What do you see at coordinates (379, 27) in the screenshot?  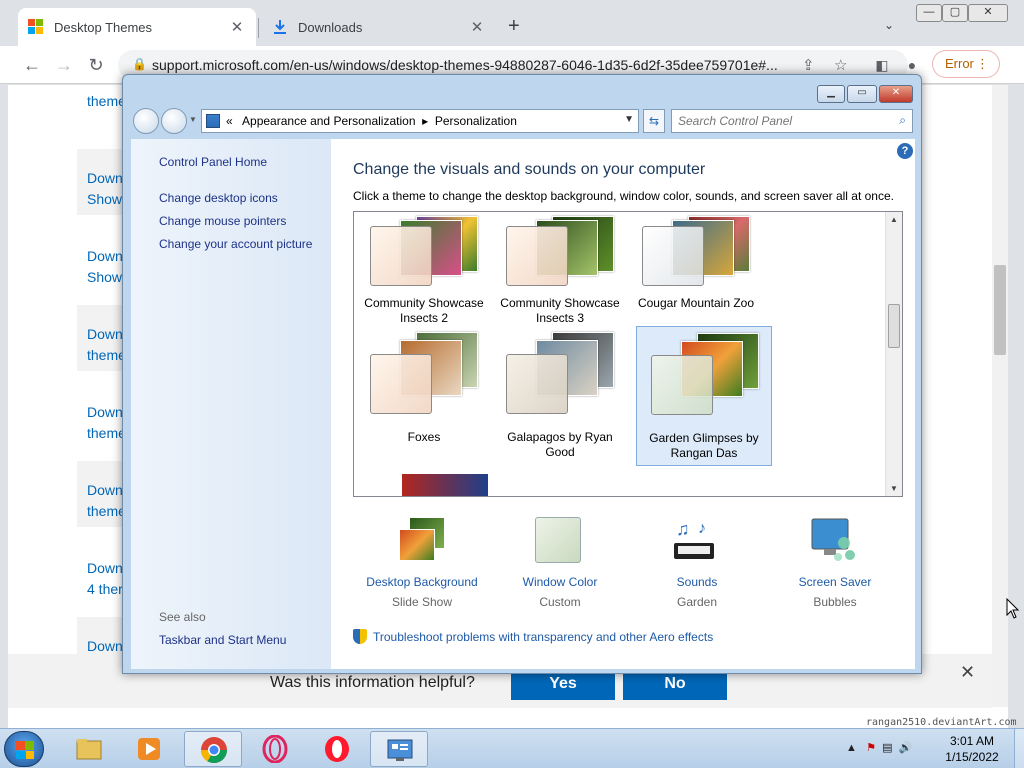 I see `tab-downloads: Downloads ✕` at bounding box center [379, 27].